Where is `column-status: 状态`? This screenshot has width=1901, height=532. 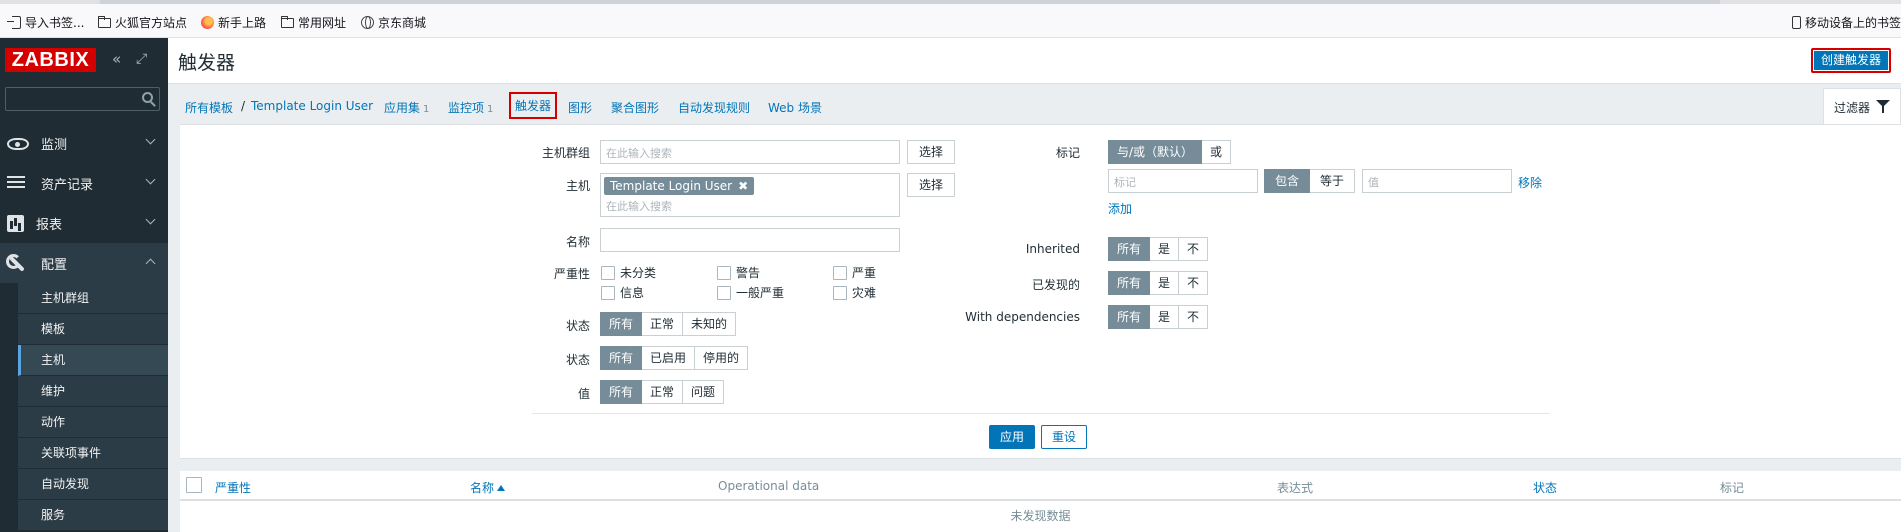
column-status: 状态 is located at coordinates (1545, 487).